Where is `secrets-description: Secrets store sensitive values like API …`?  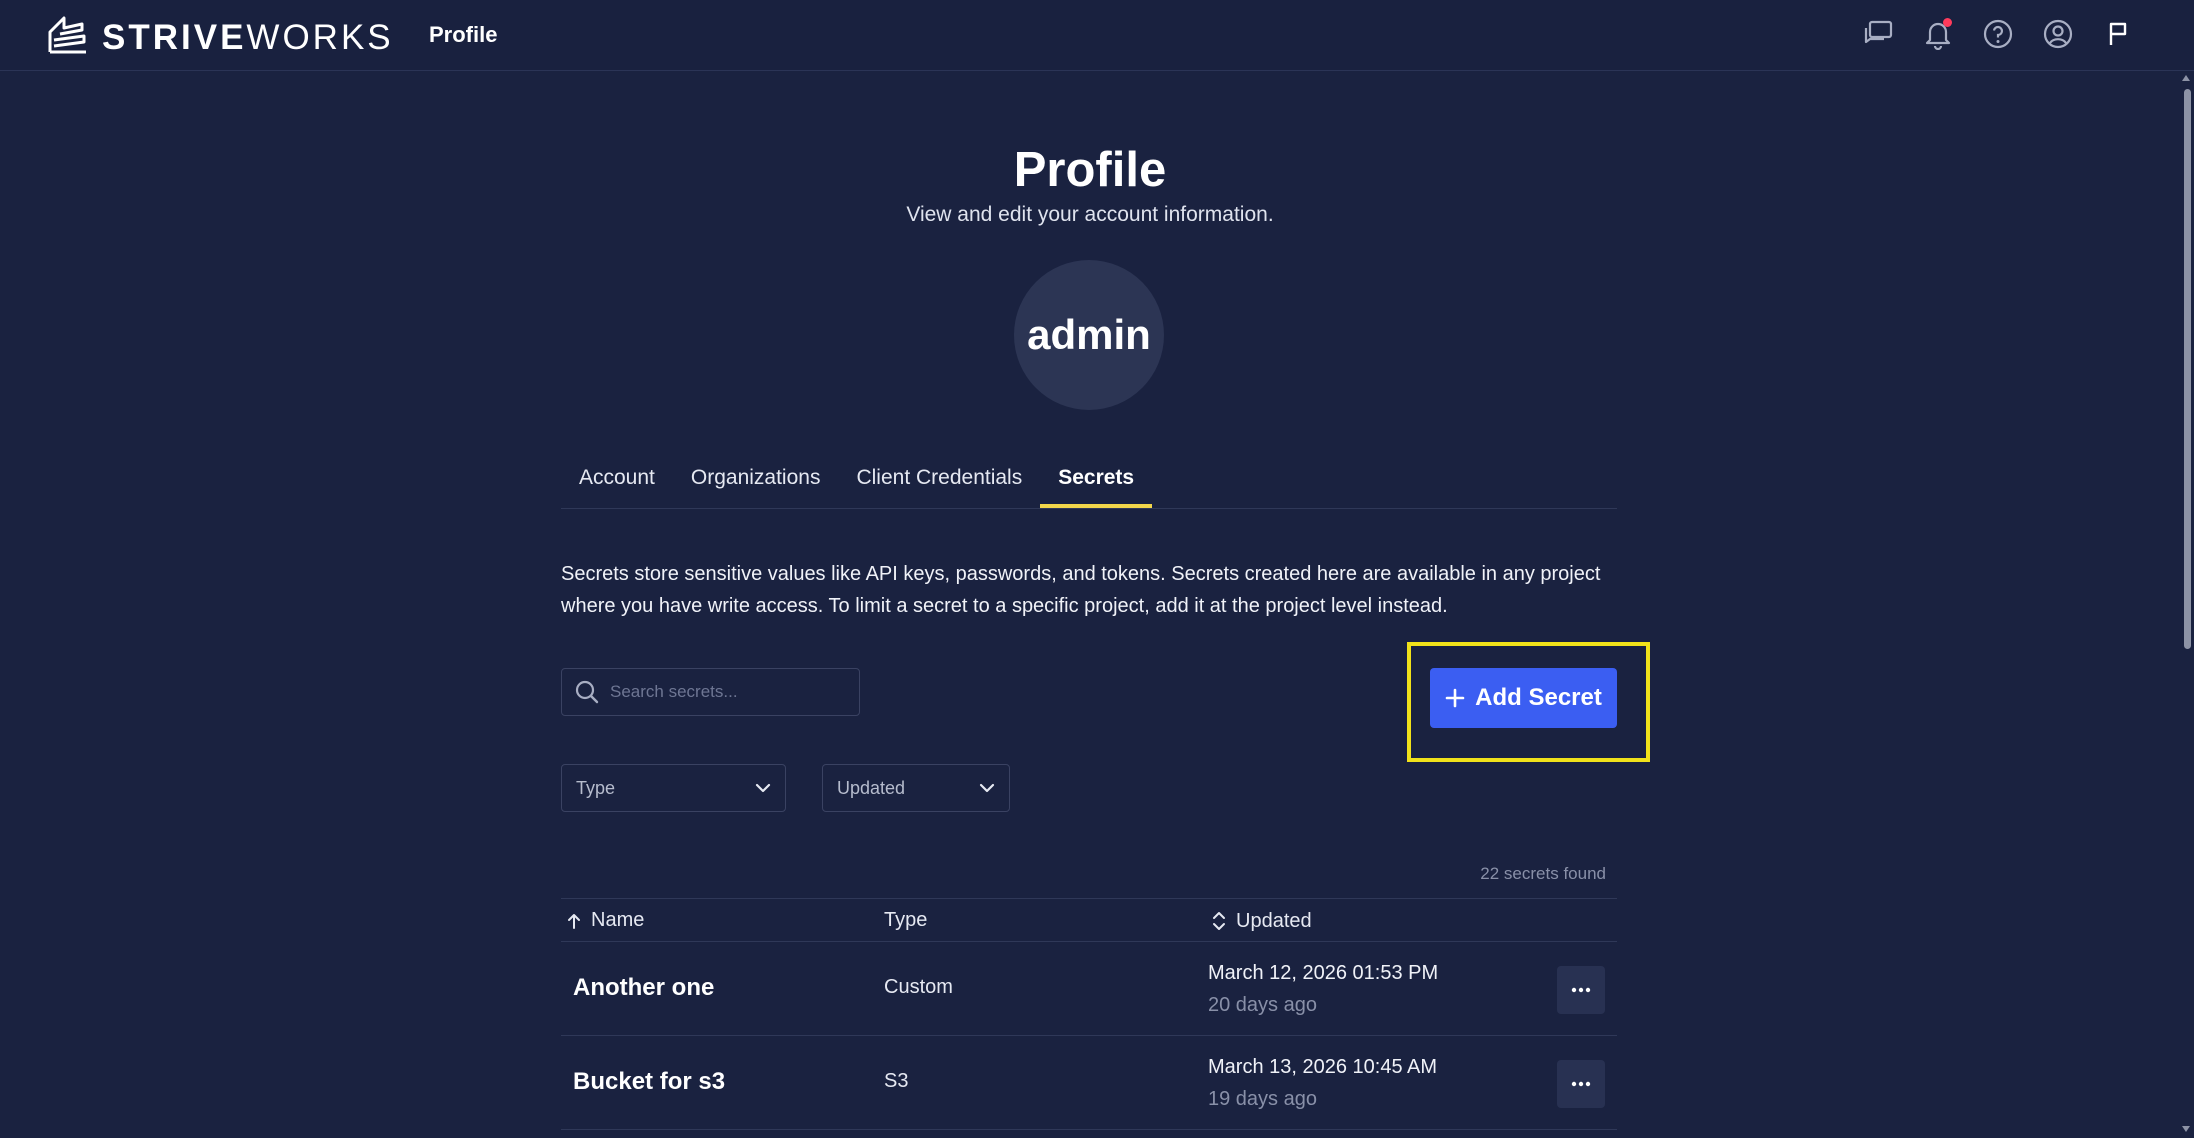
secrets-description: Secrets store sensitive values like API … is located at coordinates (1081, 590).